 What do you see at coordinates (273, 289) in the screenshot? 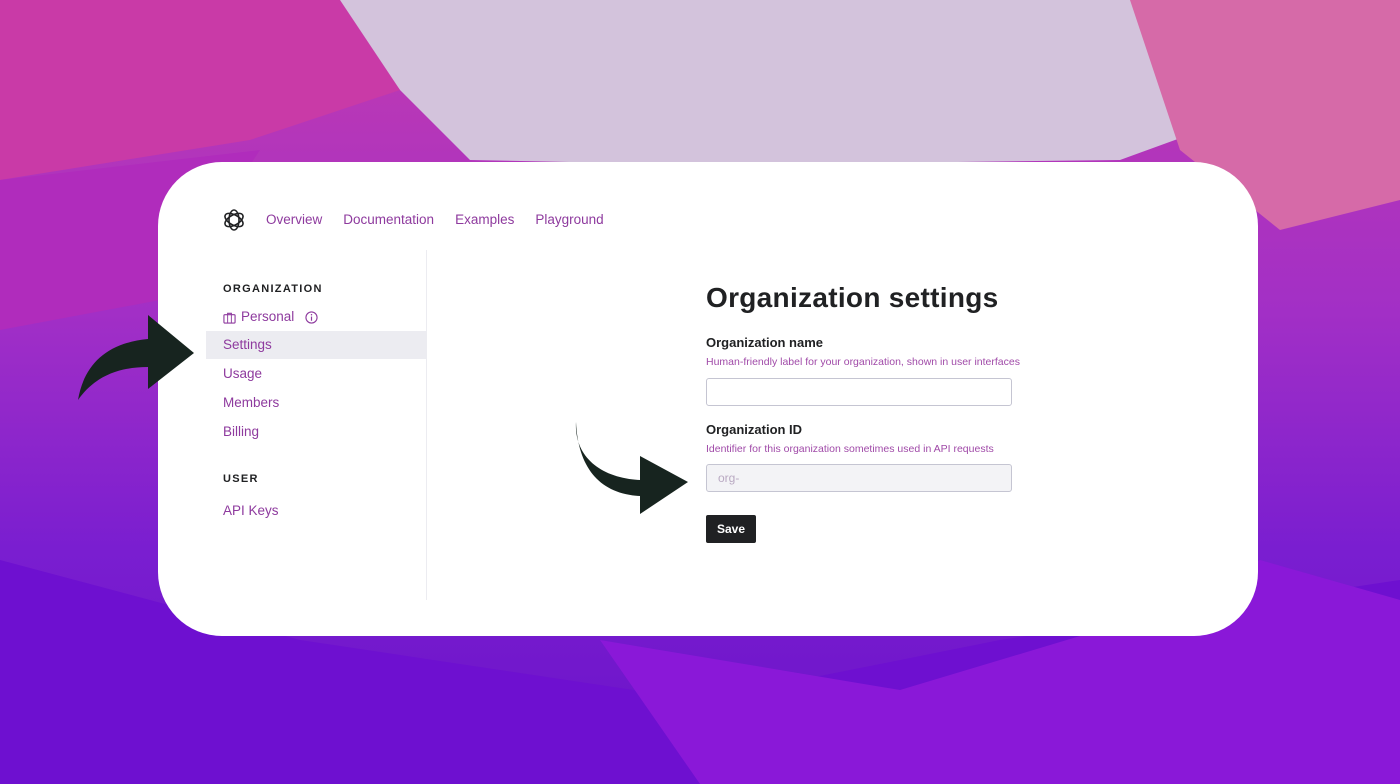
I see `organization-section-title: ORGANIZATION` at bounding box center [273, 289].